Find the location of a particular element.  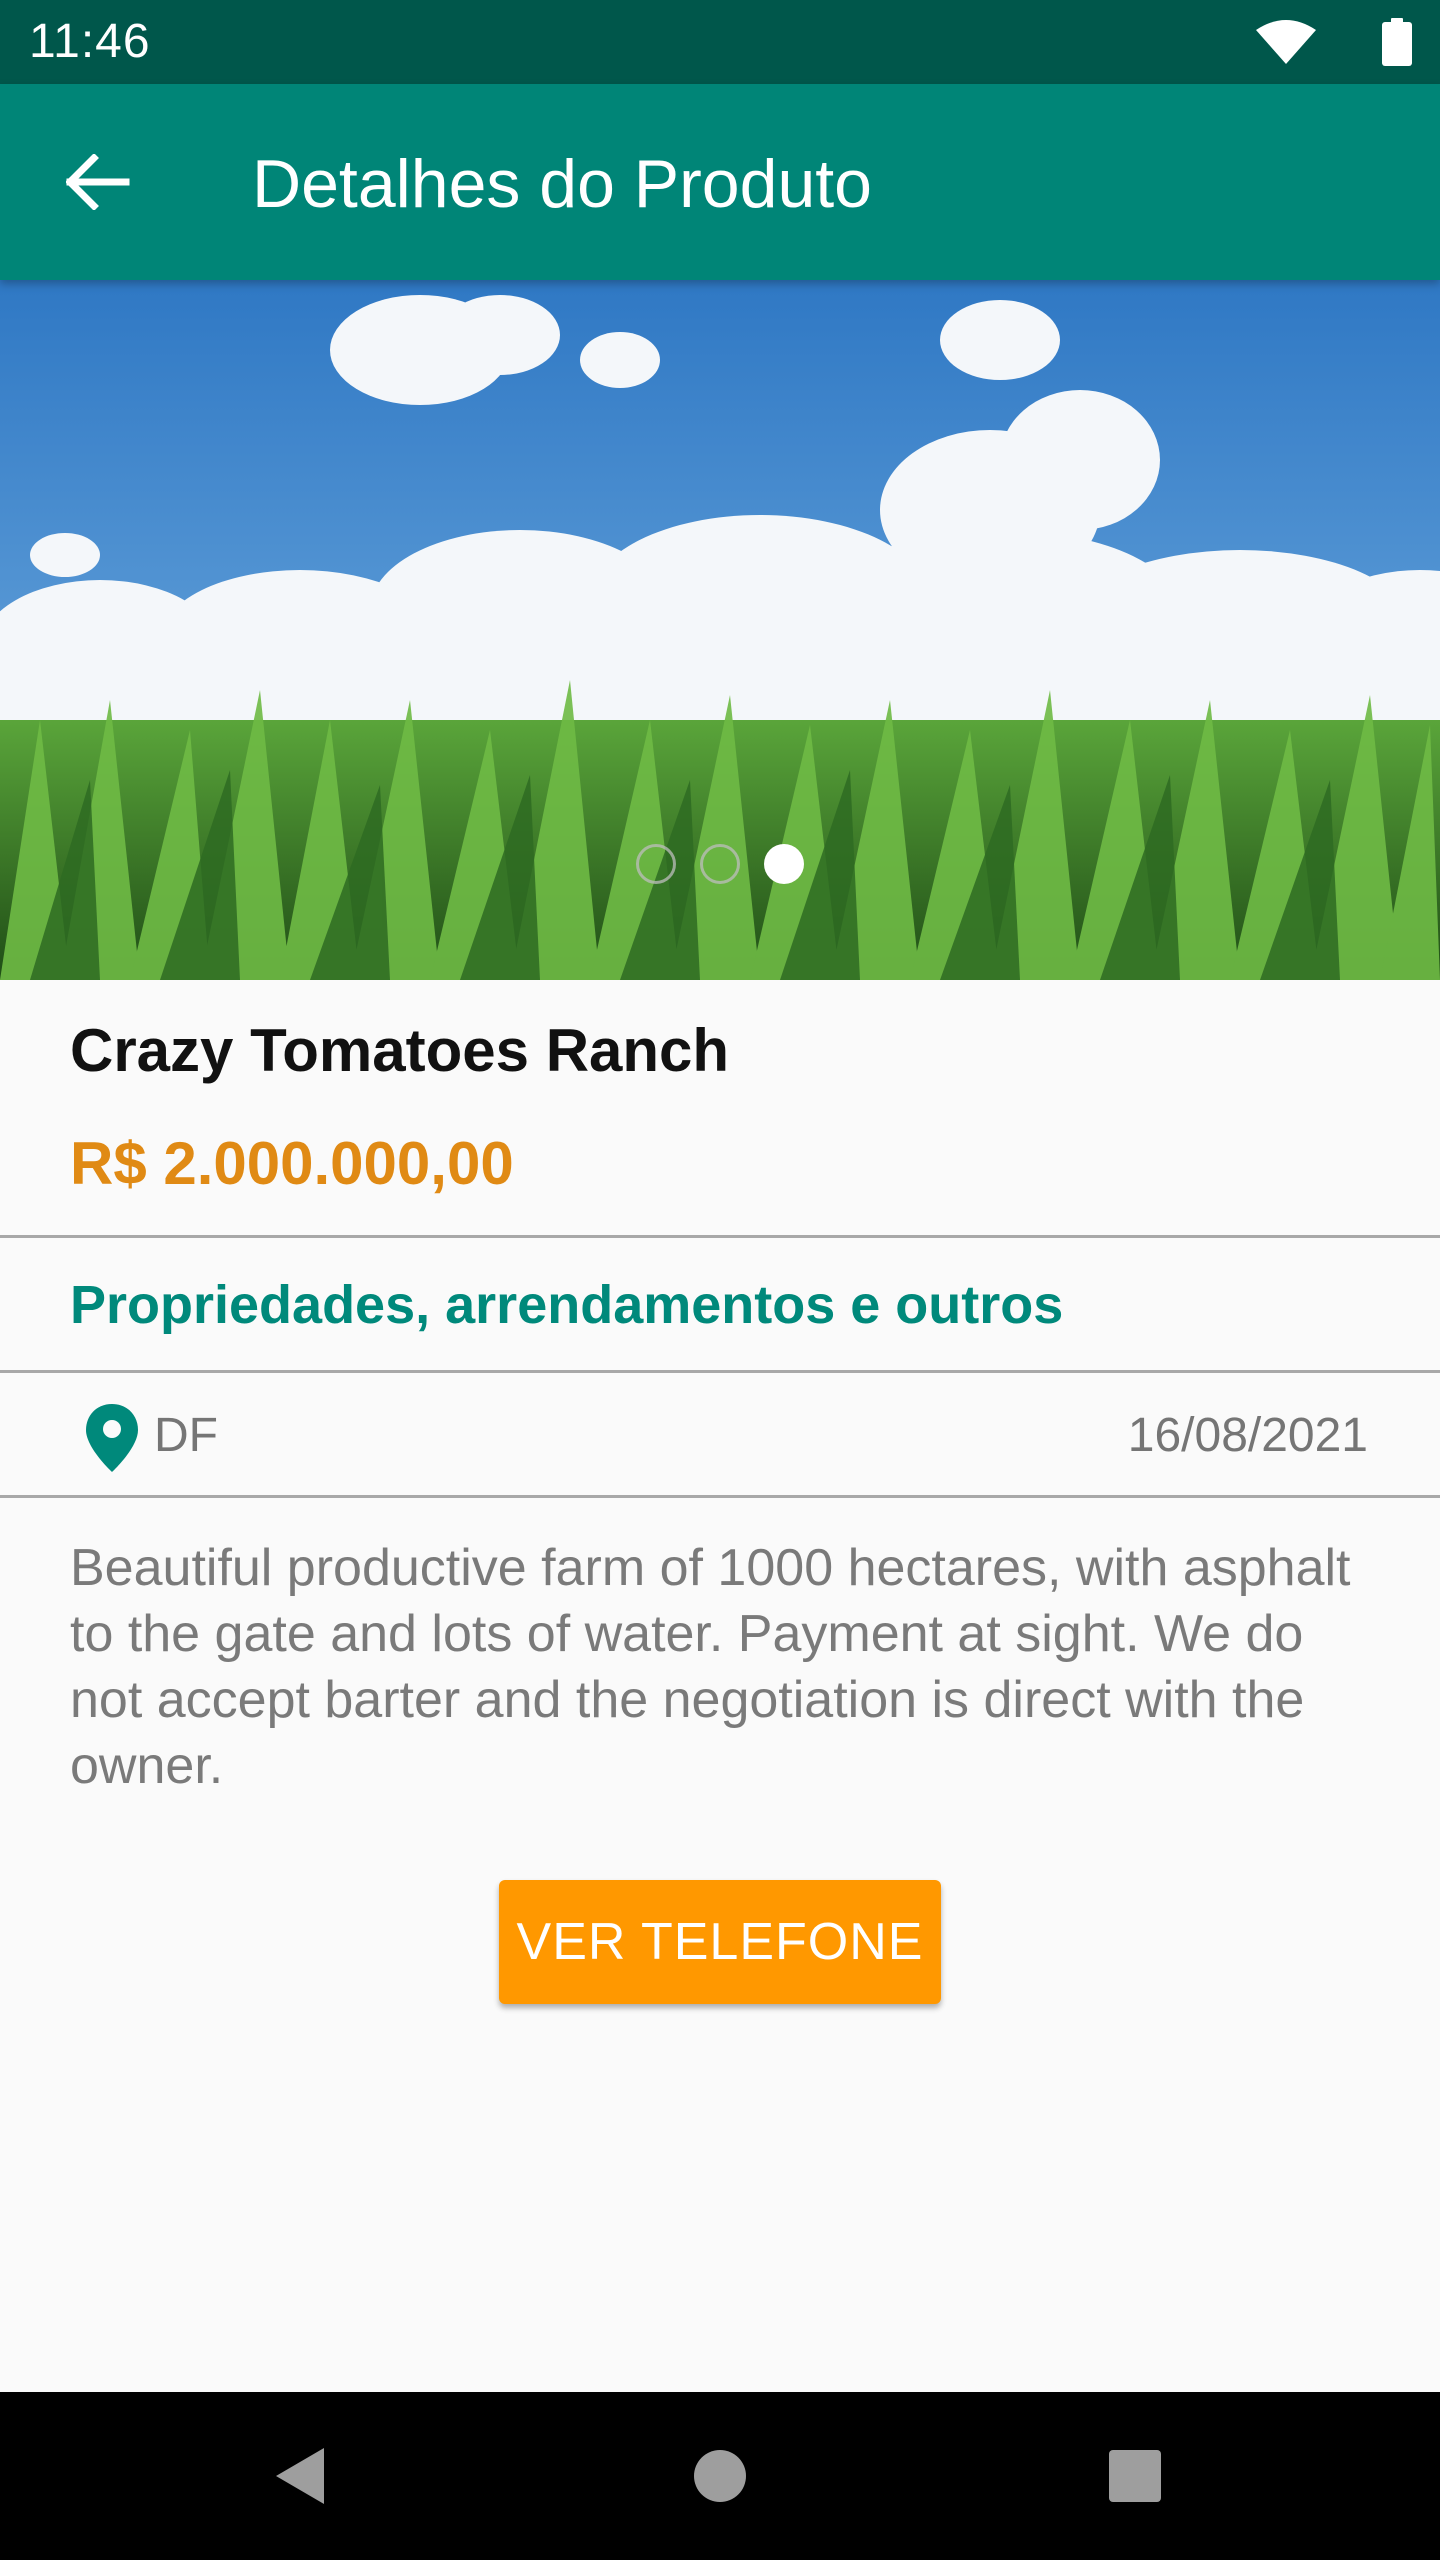

show-phone-button: VER TELEFONE is located at coordinates (720, 1942).